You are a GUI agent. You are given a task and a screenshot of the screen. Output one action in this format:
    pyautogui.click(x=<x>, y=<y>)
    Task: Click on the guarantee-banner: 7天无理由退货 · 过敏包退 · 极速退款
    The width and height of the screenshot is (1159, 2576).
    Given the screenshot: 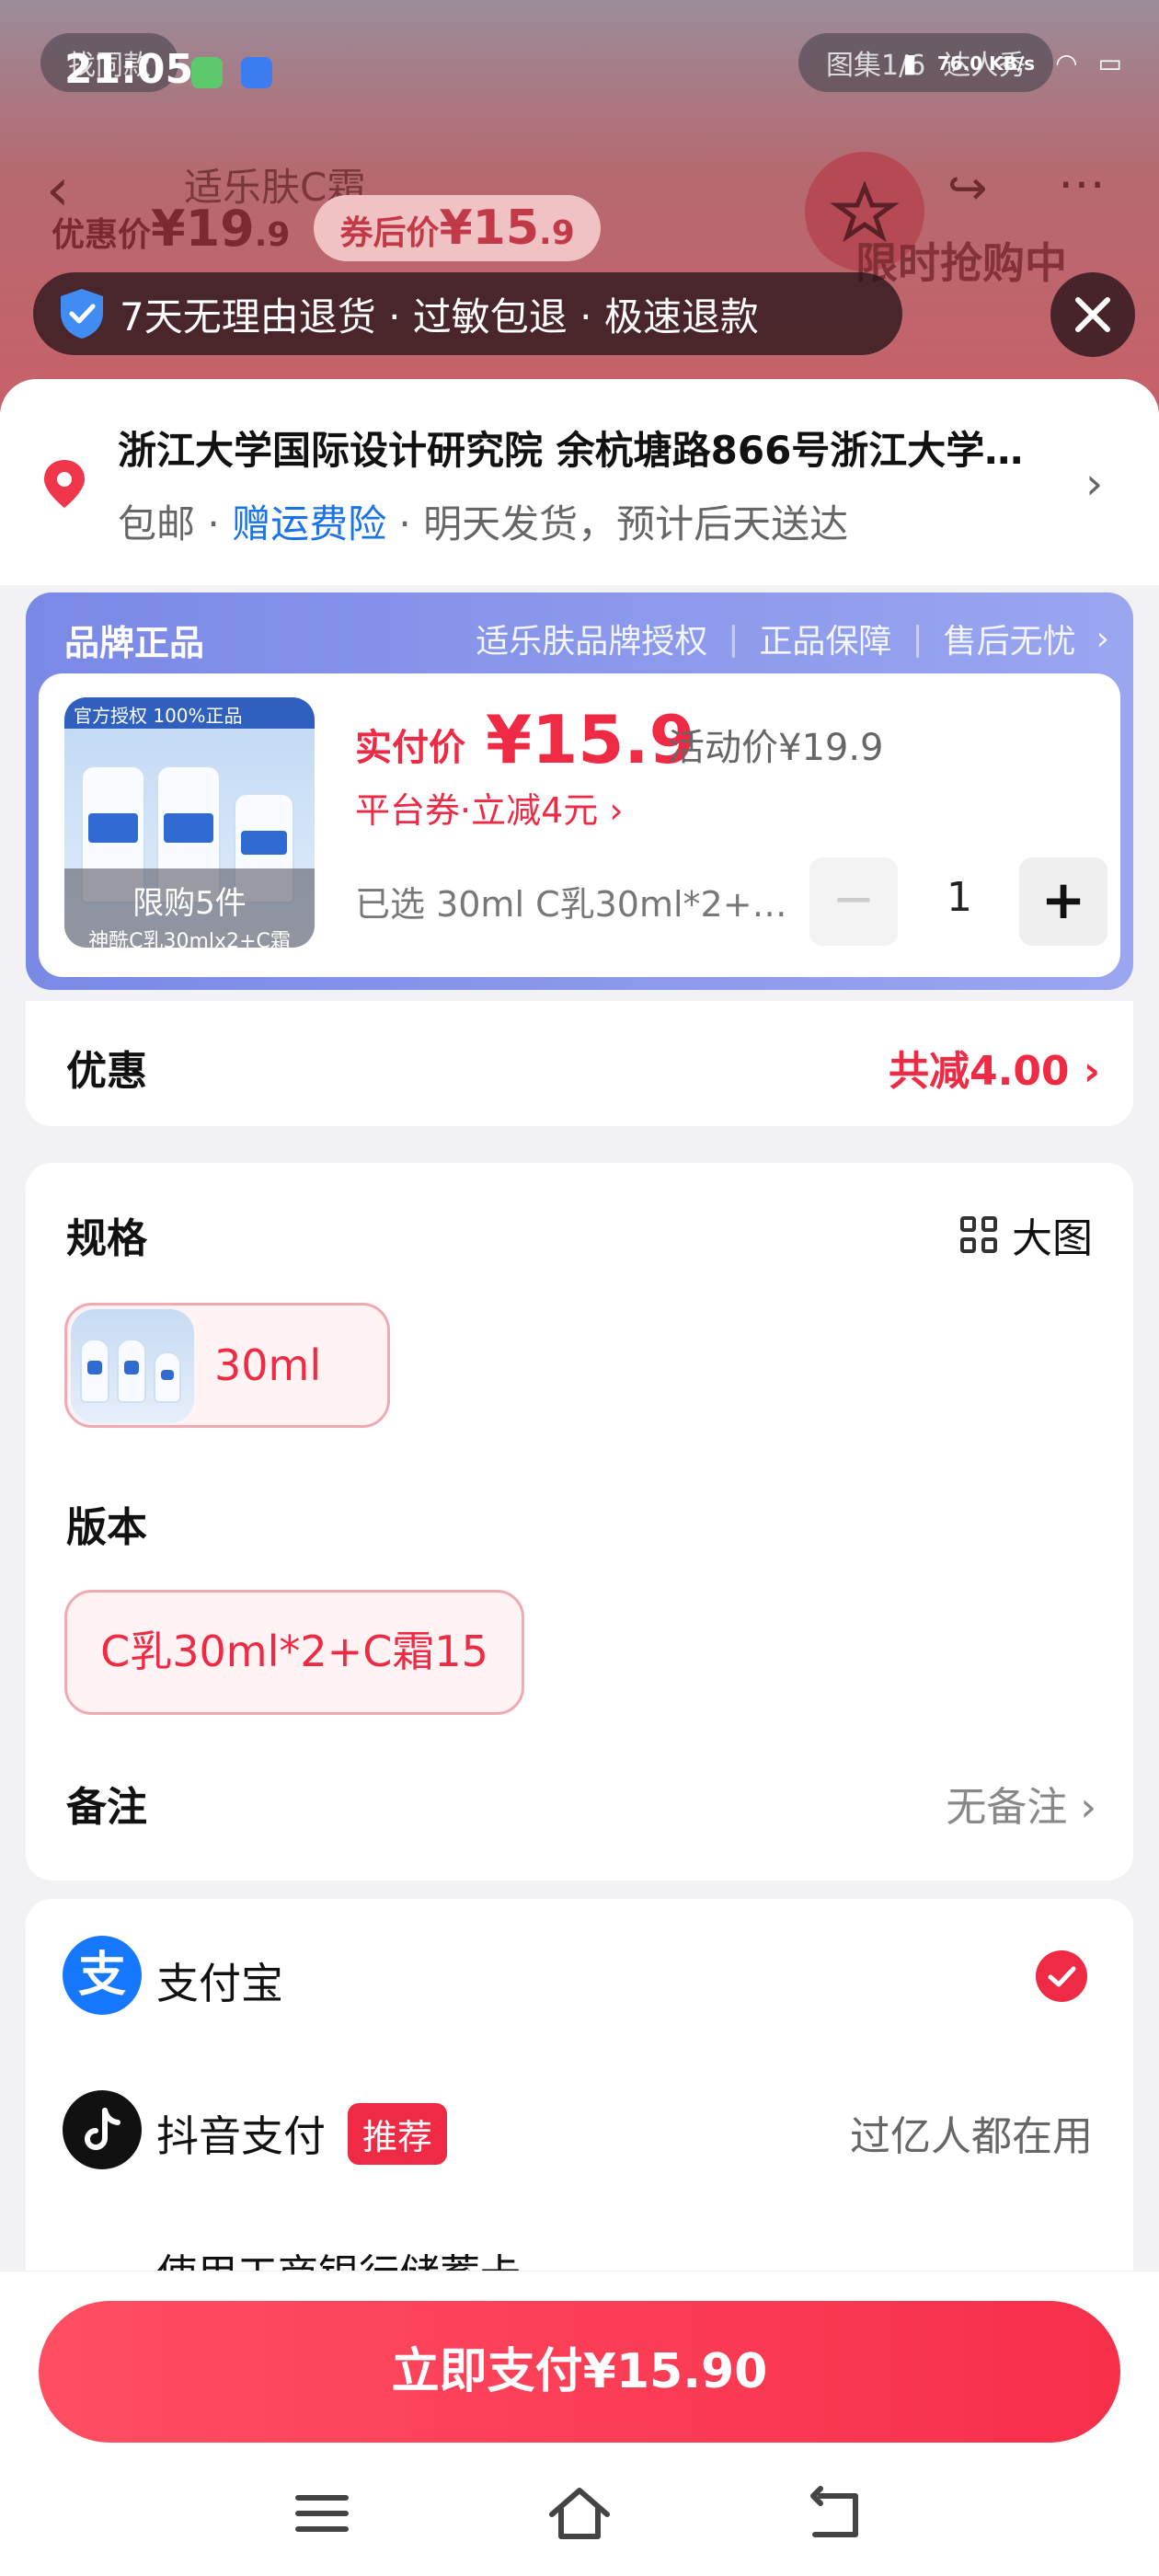 What is the action you would take?
    pyautogui.click(x=467, y=313)
    